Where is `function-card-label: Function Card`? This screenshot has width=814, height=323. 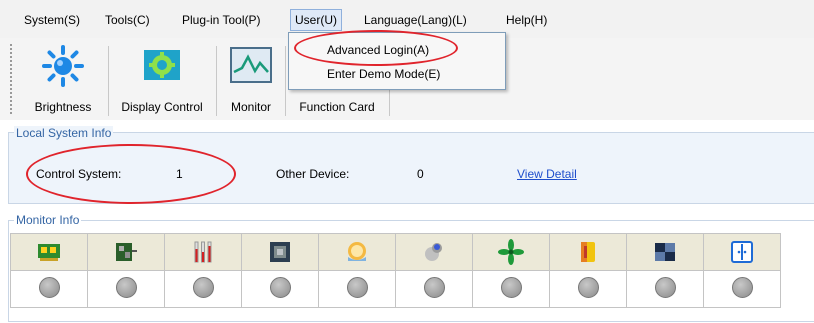 function-card-label: Function Card is located at coordinates (337, 107).